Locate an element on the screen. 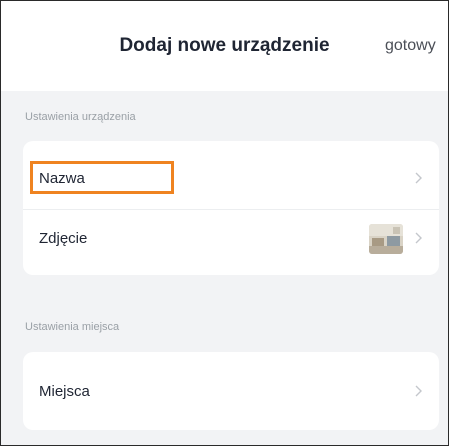 This screenshot has width=450, height=447. highlight-box is located at coordinates (102, 177).